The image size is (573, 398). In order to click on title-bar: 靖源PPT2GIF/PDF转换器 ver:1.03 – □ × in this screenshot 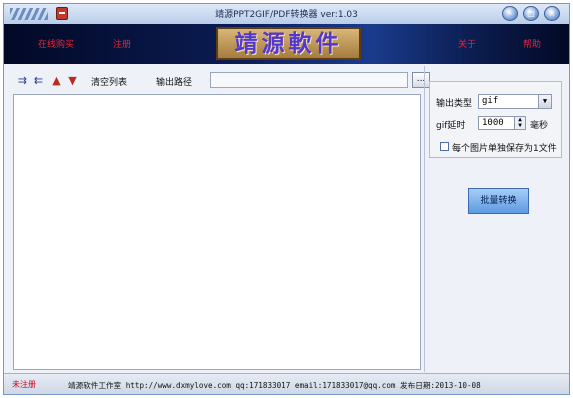, I will do `click(286, 14)`.